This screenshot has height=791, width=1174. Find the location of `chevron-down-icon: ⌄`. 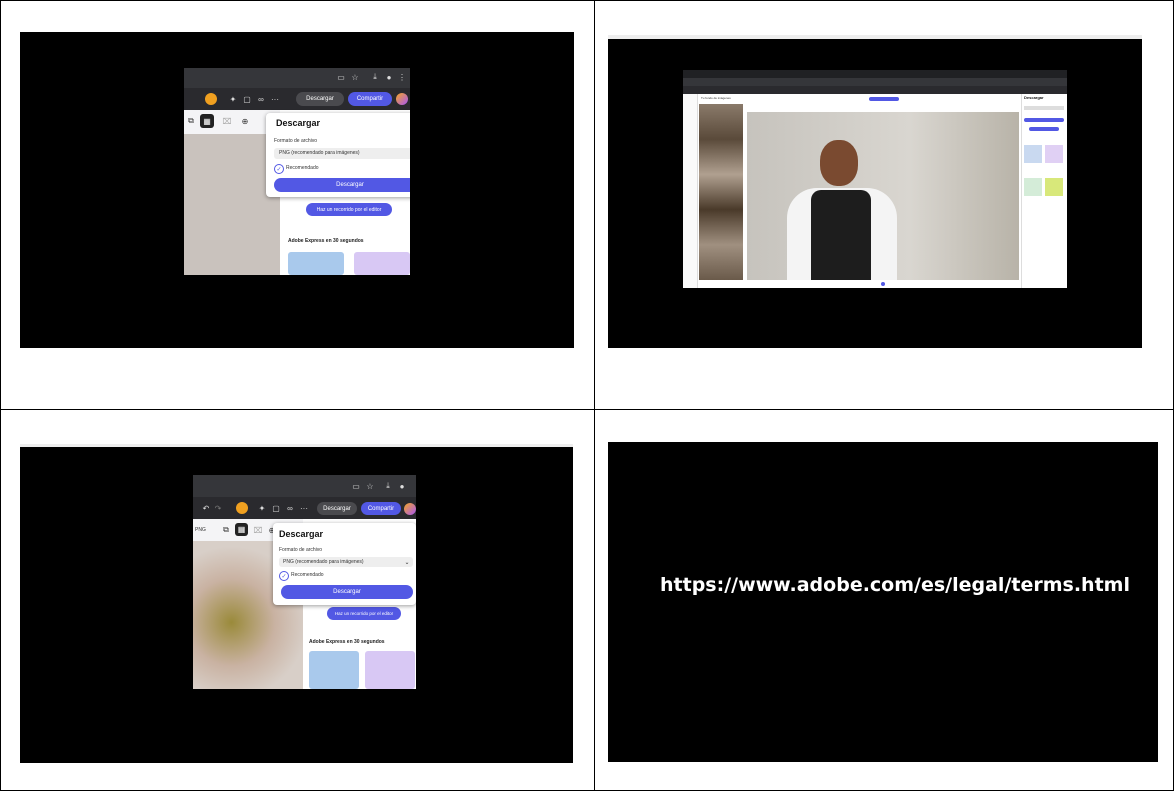

chevron-down-icon: ⌄ is located at coordinates (407, 562).